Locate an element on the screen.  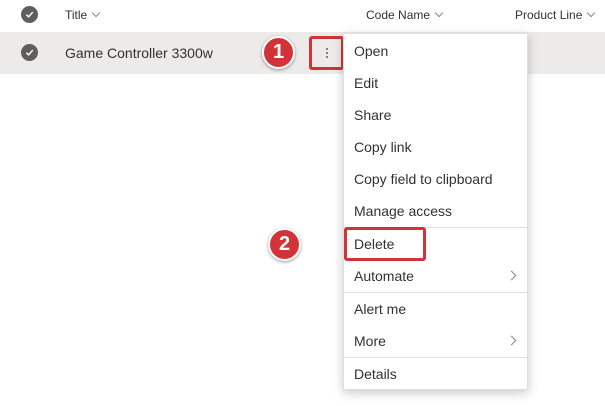
menu-item-details: Details is located at coordinates (435, 374).